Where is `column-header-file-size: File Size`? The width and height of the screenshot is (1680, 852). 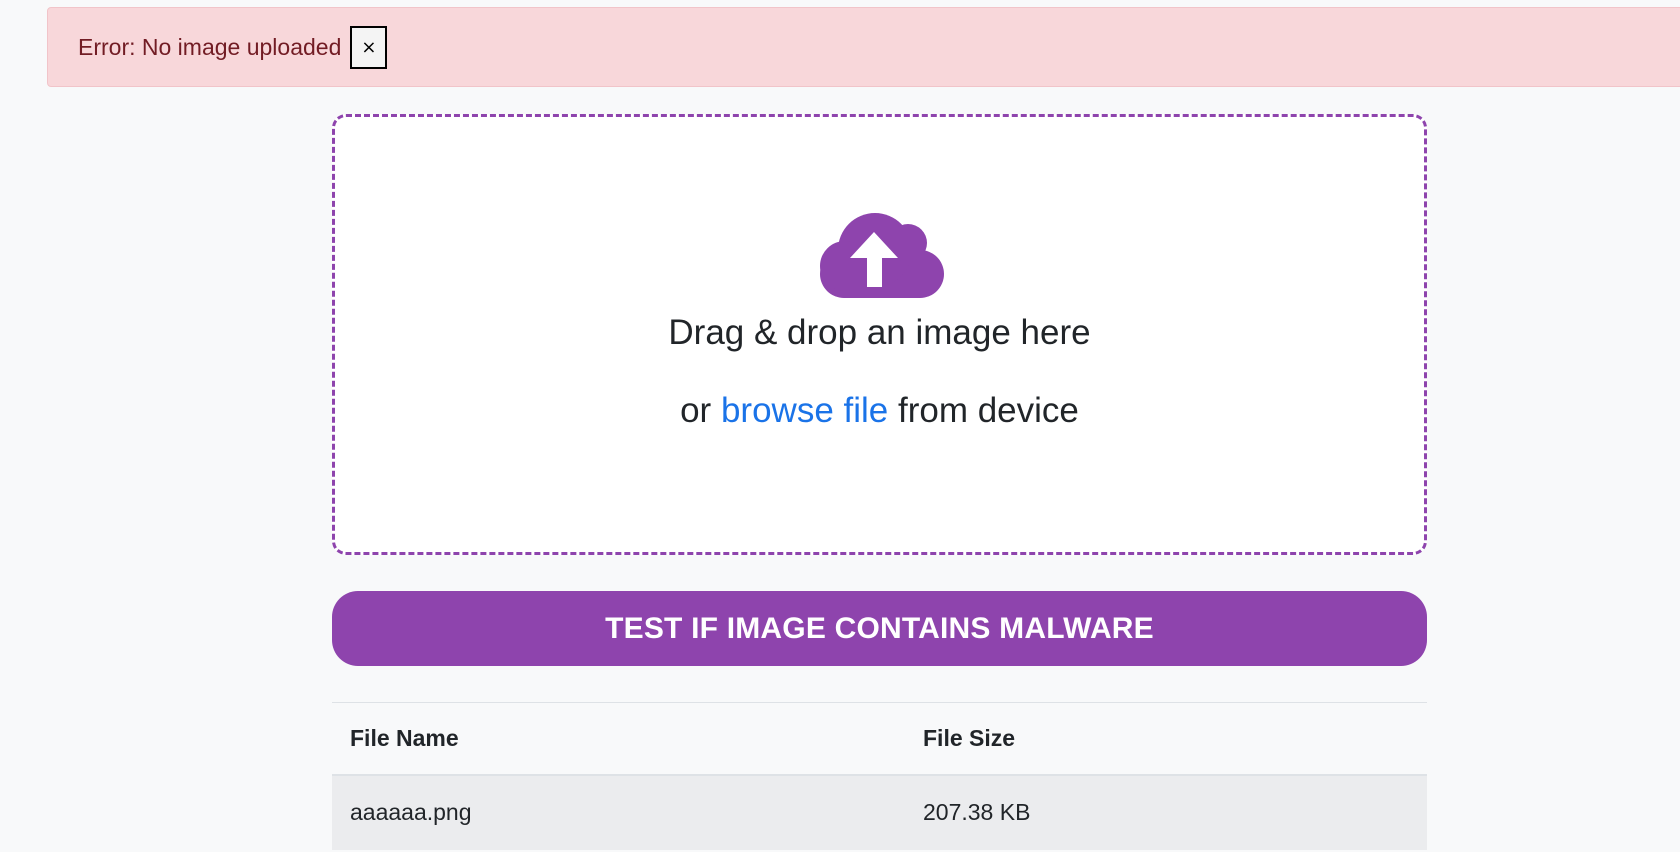
column-header-file-size: File Size is located at coordinates (969, 737).